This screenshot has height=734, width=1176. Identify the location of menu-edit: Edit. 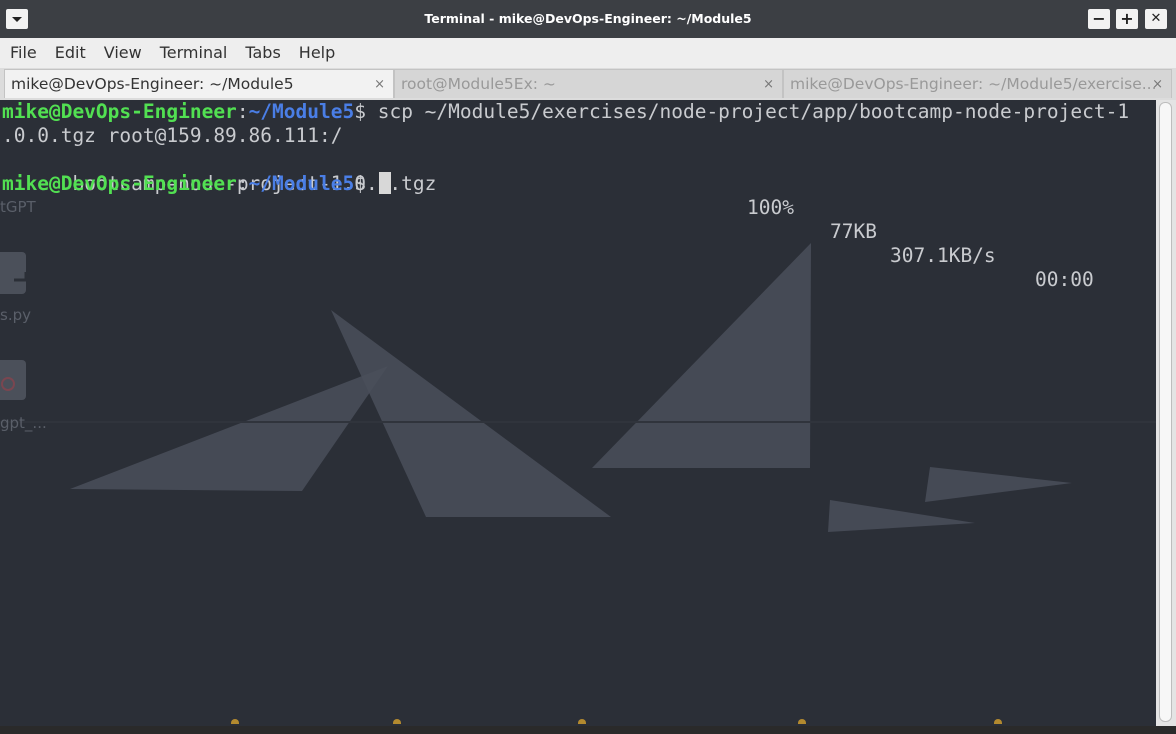
(70, 53).